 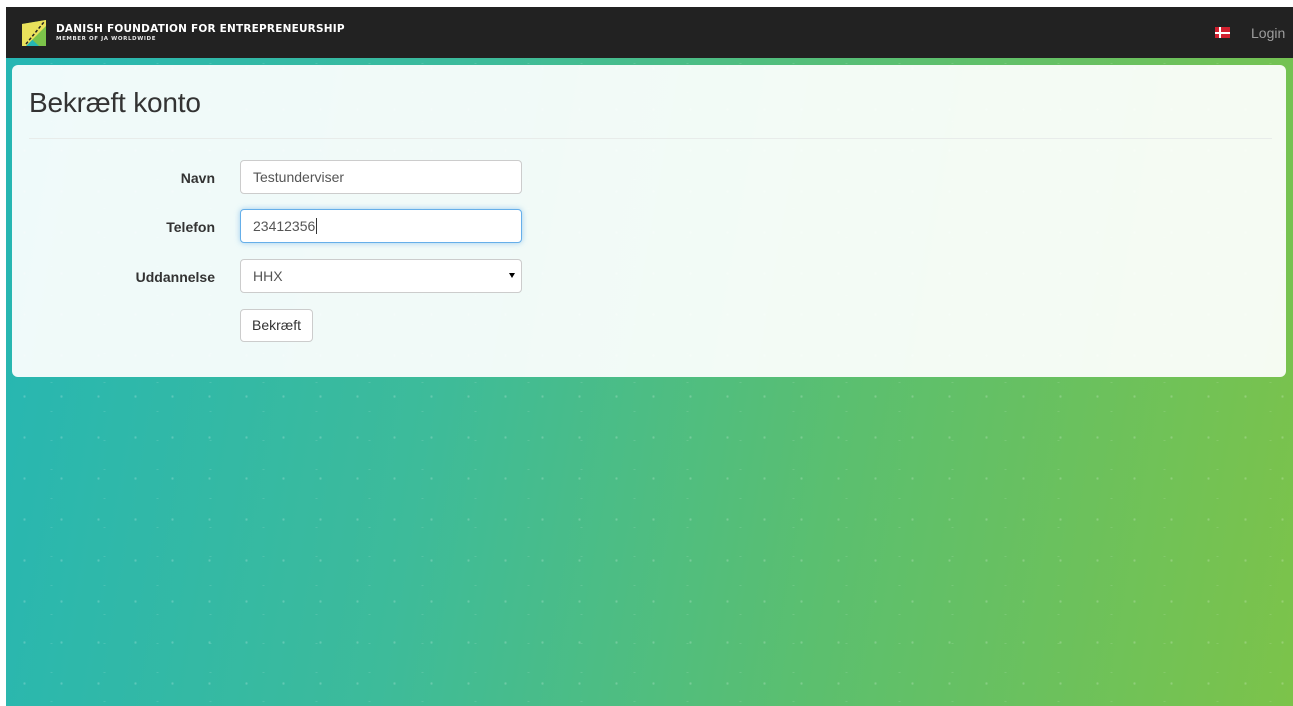 I want to click on brand-title: DANISH FOUNDATION FOR ENTREPRENEURSHIP, so click(x=200, y=28).